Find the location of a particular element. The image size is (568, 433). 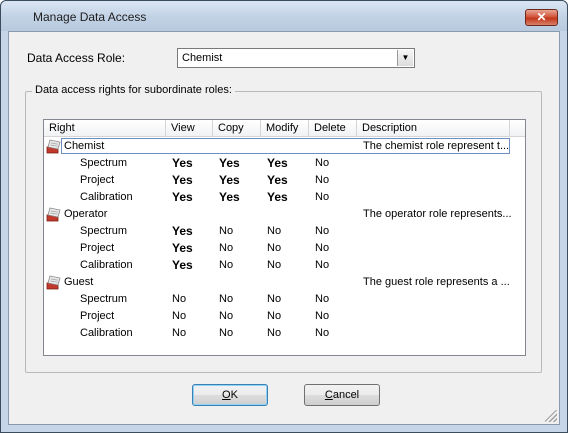

role-dropdown: Chemist ▼ is located at coordinates (296, 58).